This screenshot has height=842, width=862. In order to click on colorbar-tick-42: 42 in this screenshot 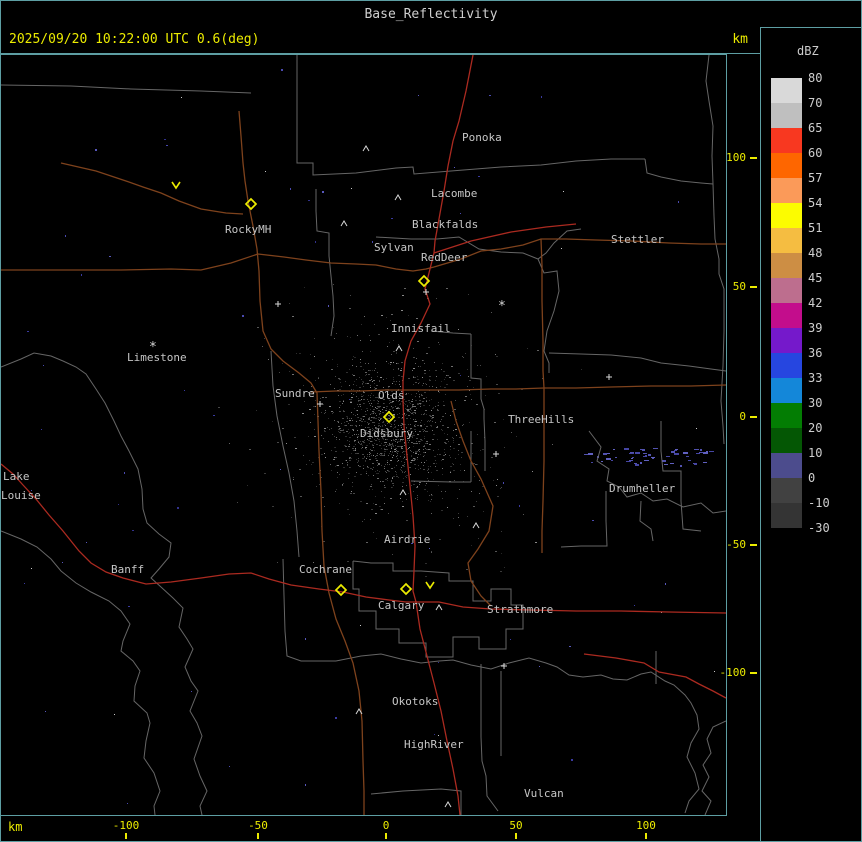, I will do `click(815, 303)`.